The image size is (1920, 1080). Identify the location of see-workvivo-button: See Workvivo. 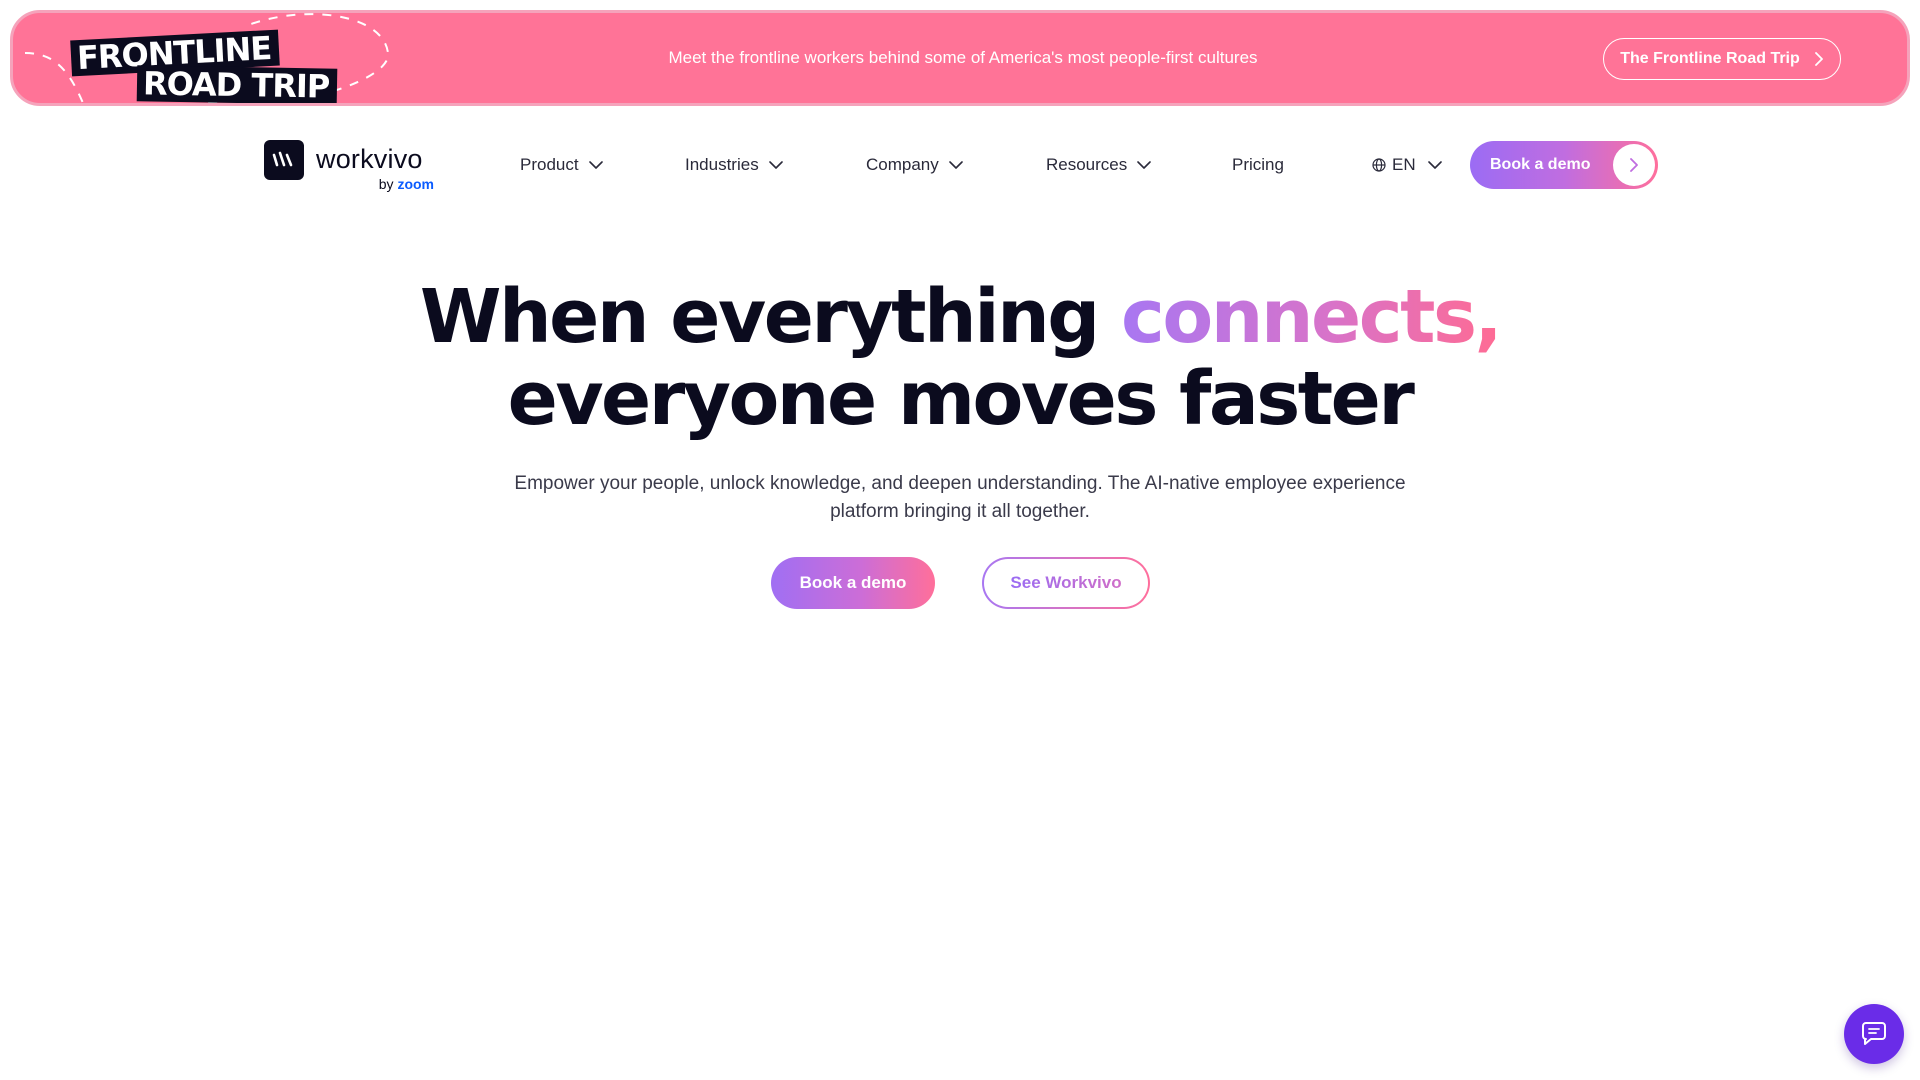
(1066, 583).